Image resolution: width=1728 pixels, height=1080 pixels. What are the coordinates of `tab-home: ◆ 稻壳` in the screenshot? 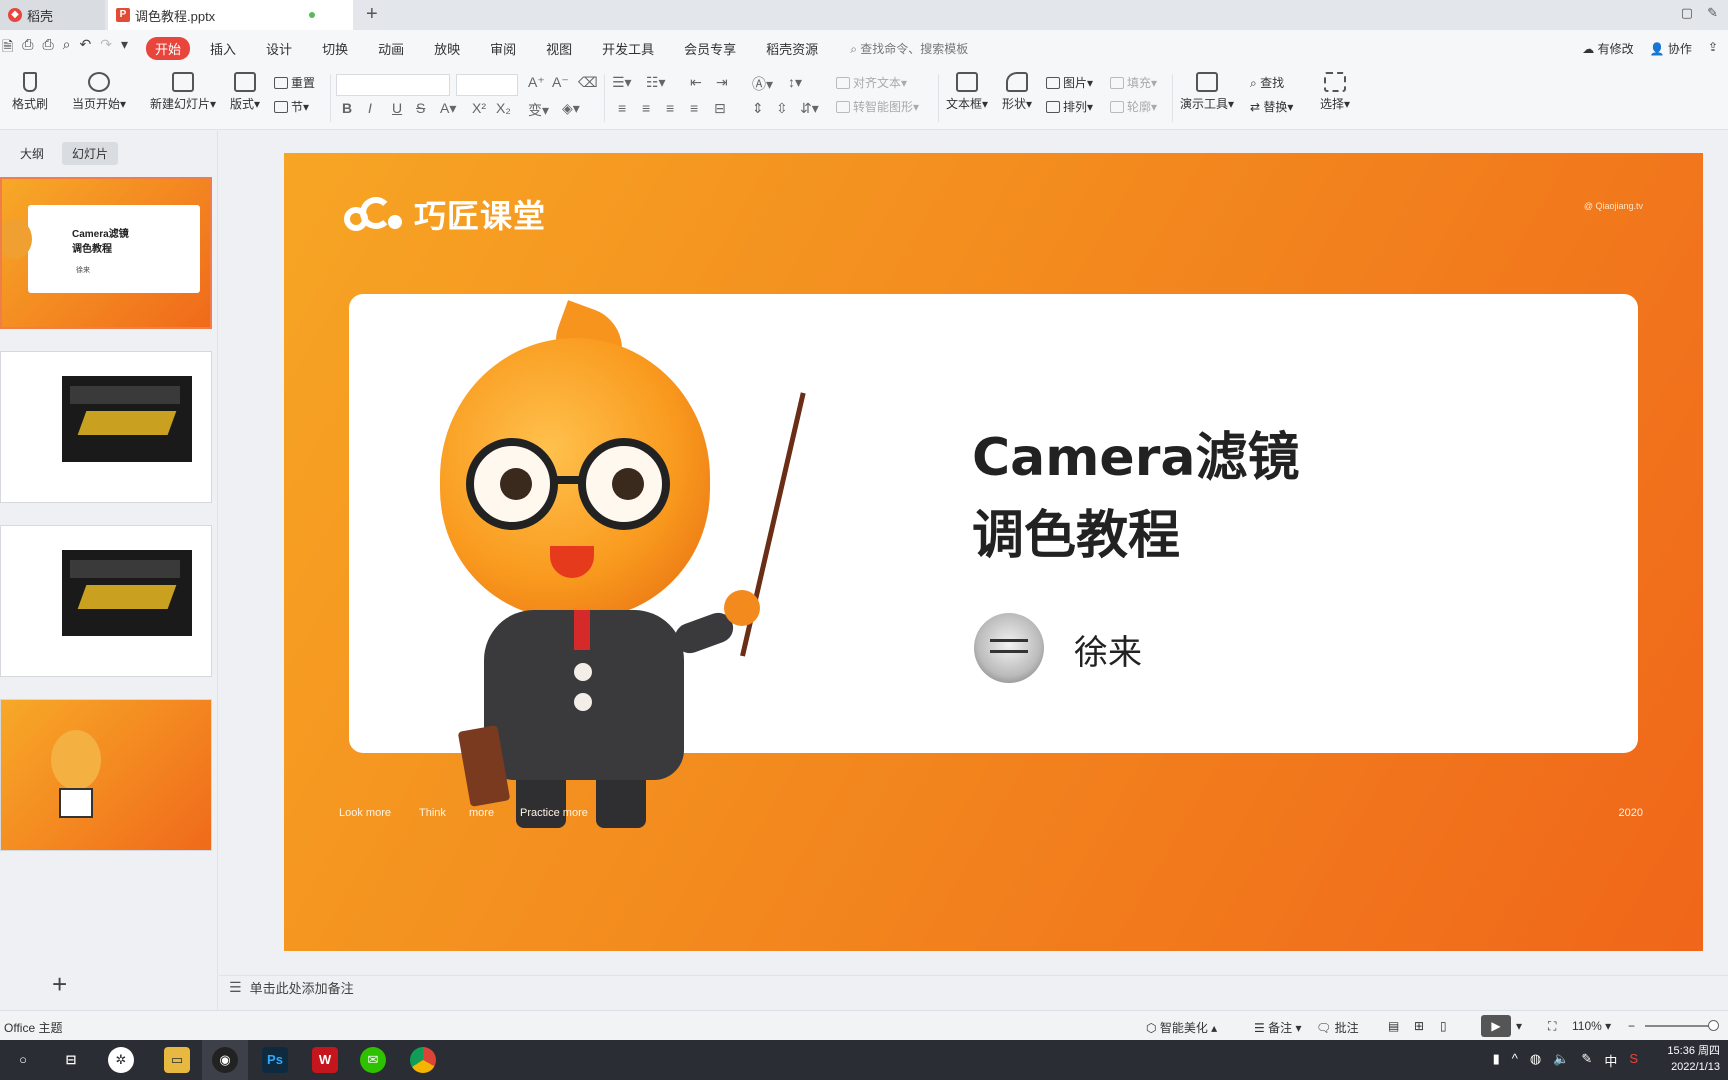 It's located at (52, 15).